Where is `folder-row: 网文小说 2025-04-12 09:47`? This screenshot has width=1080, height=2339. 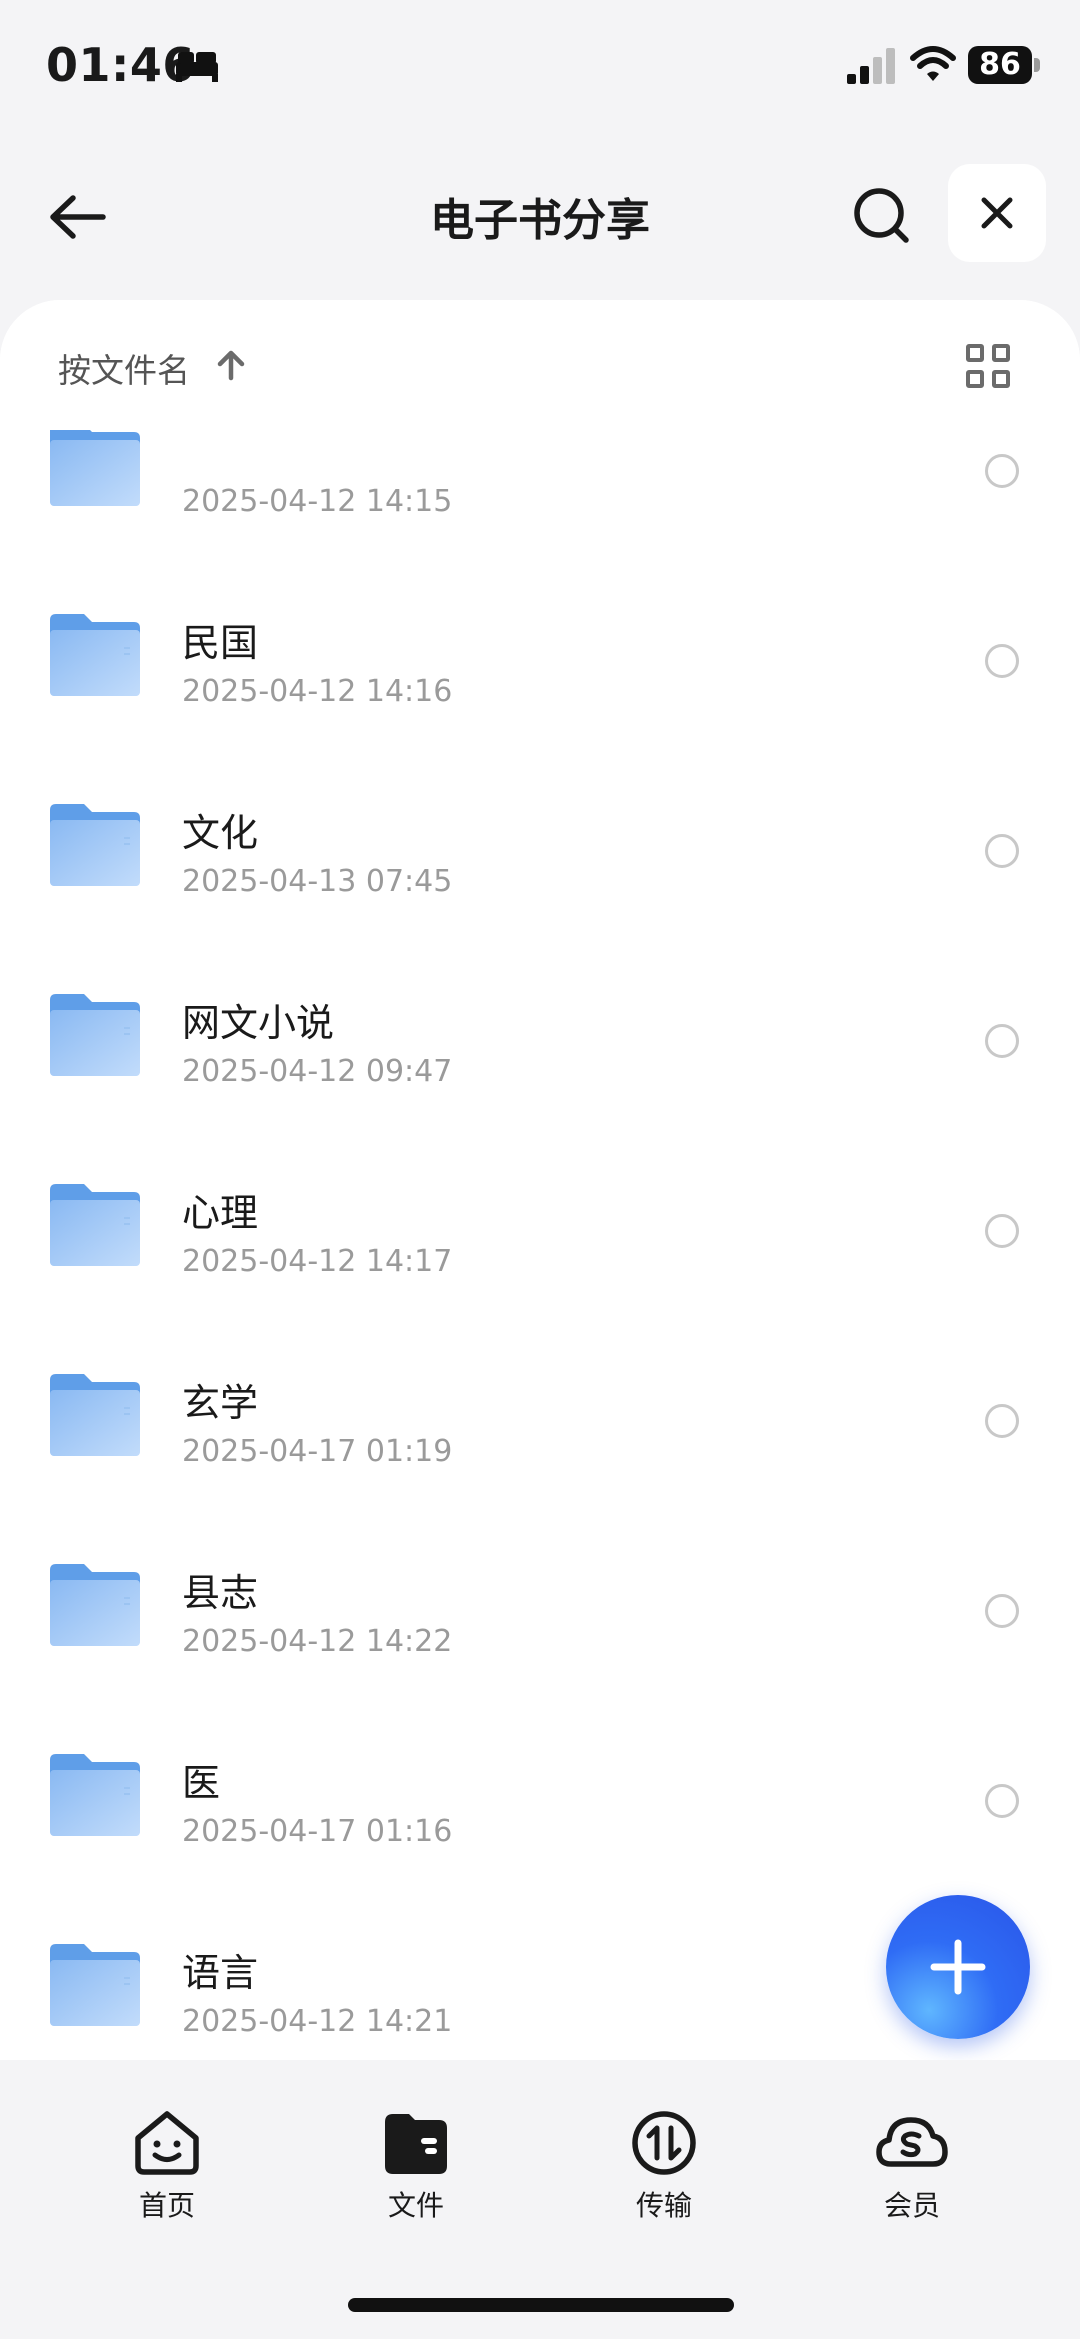 folder-row: 网文小说 2025-04-12 09:47 is located at coordinates (540, 1043).